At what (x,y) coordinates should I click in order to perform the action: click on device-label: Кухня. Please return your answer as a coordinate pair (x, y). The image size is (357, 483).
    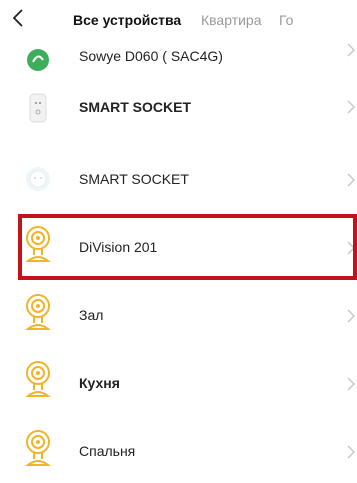
    Looking at the image, I should click on (99, 383).